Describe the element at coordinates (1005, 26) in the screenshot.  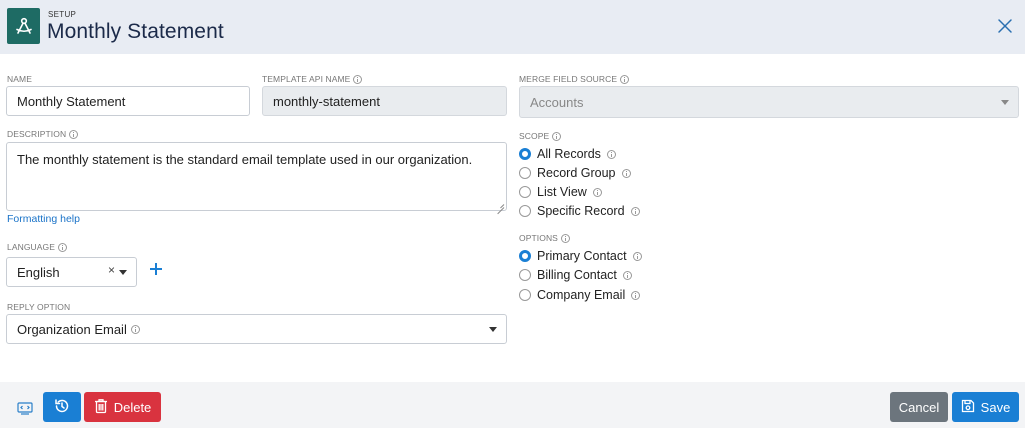
I see `close-icon` at that location.